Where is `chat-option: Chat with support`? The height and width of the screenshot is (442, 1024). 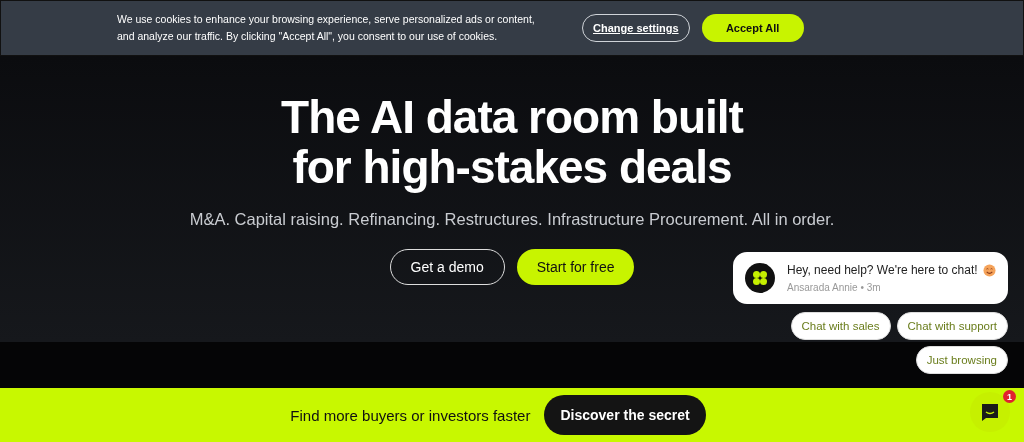 chat-option: Chat with support is located at coordinates (952, 326).